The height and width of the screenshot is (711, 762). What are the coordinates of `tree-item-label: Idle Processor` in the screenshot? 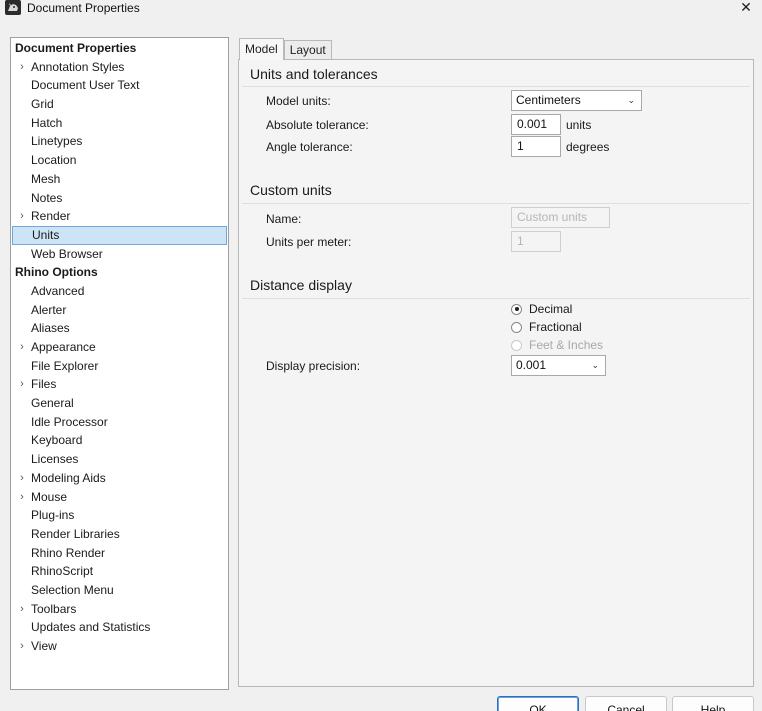 It's located at (69, 421).